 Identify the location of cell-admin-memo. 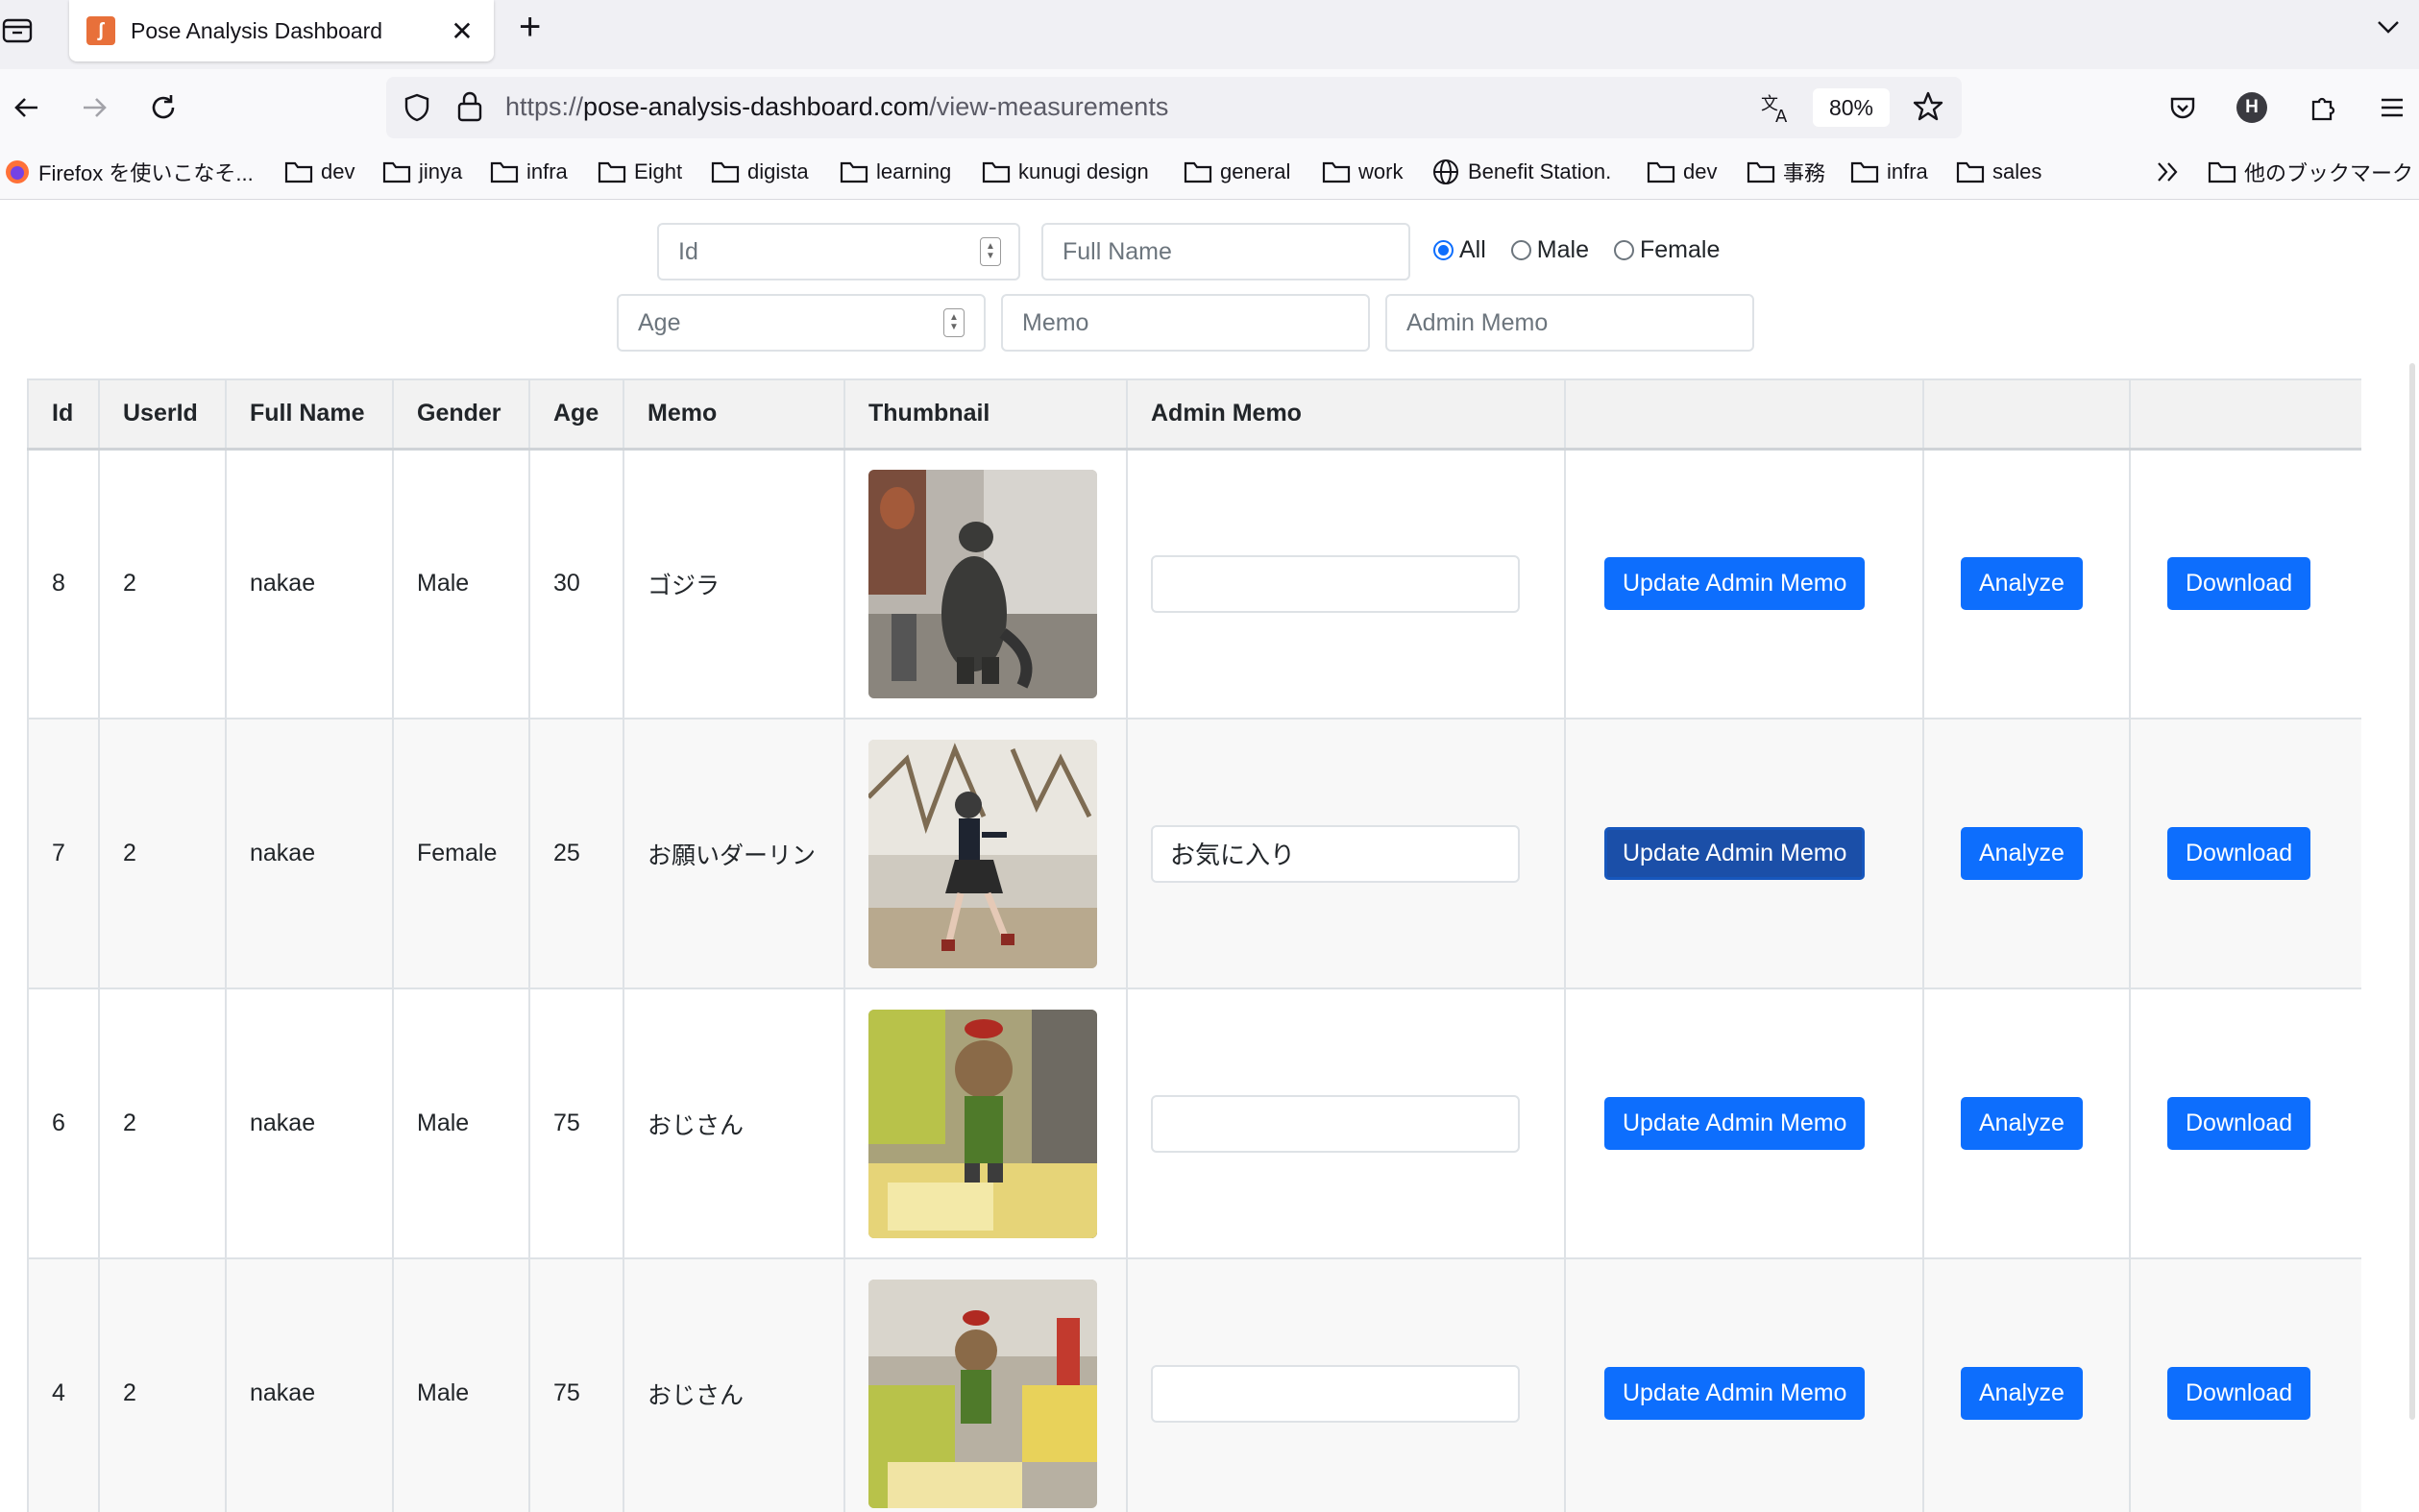
(1346, 853).